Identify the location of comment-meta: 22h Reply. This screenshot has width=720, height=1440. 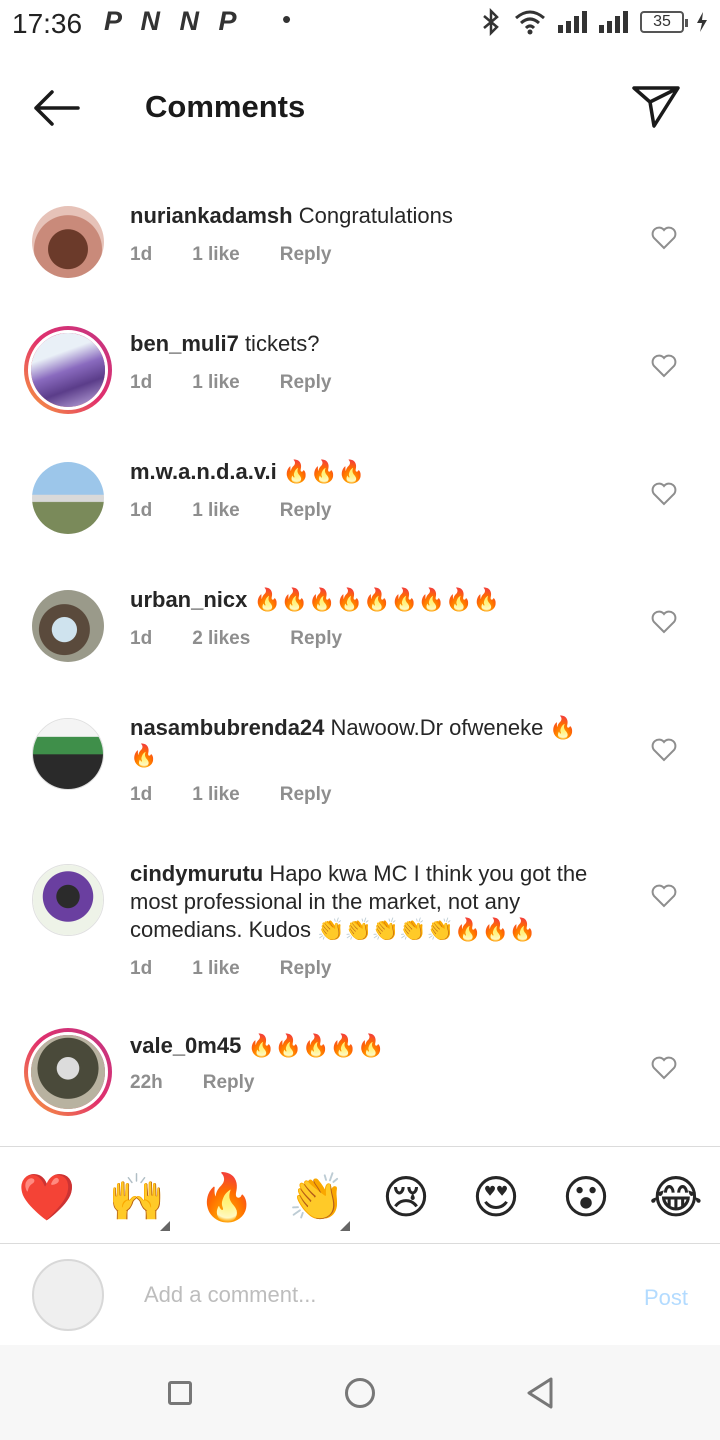
(212, 1083).